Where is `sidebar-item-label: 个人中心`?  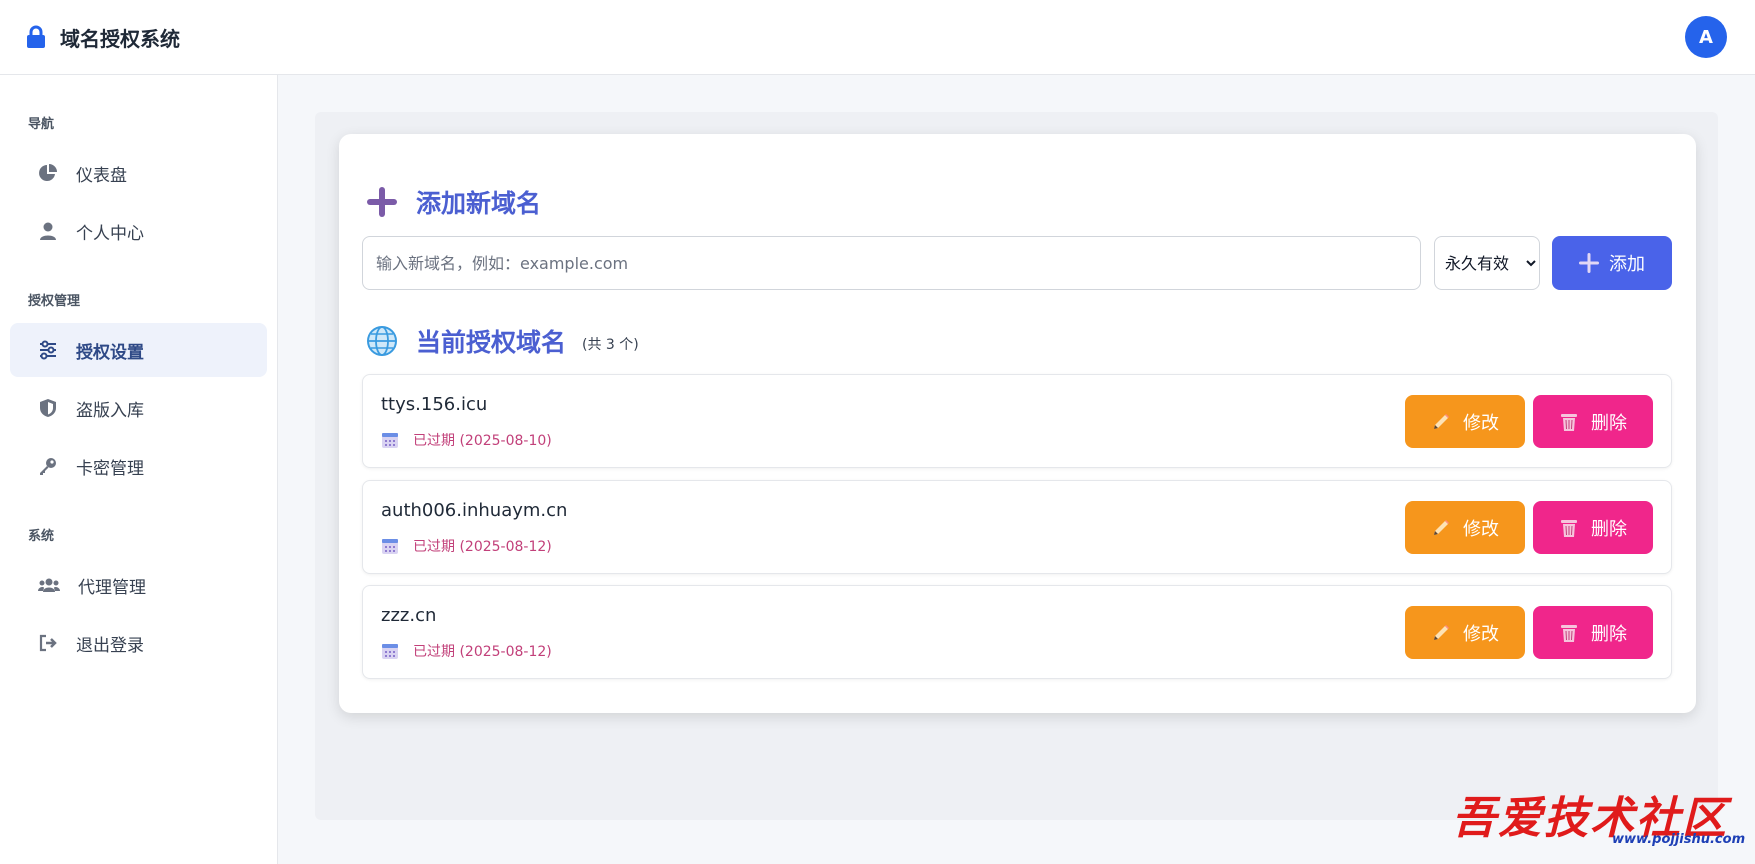 sidebar-item-label: 个人中心 is located at coordinates (110, 233).